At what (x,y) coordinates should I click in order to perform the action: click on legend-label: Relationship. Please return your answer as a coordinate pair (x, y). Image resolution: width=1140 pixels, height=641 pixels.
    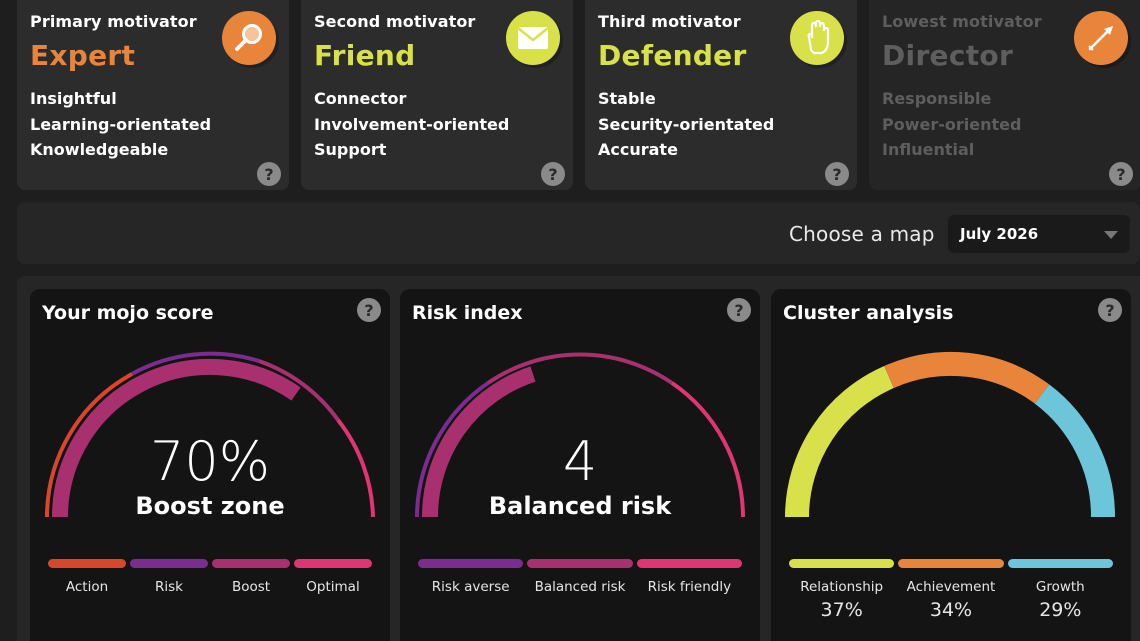
    Looking at the image, I should click on (842, 587).